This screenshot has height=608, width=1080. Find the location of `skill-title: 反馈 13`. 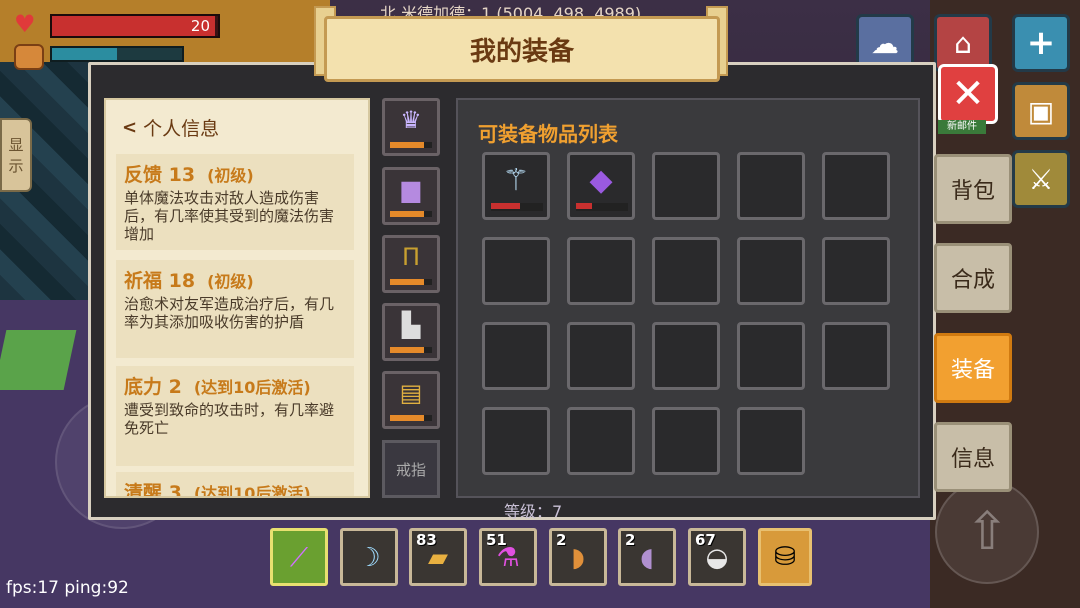

skill-title: 反馈 13 is located at coordinates (160, 175).